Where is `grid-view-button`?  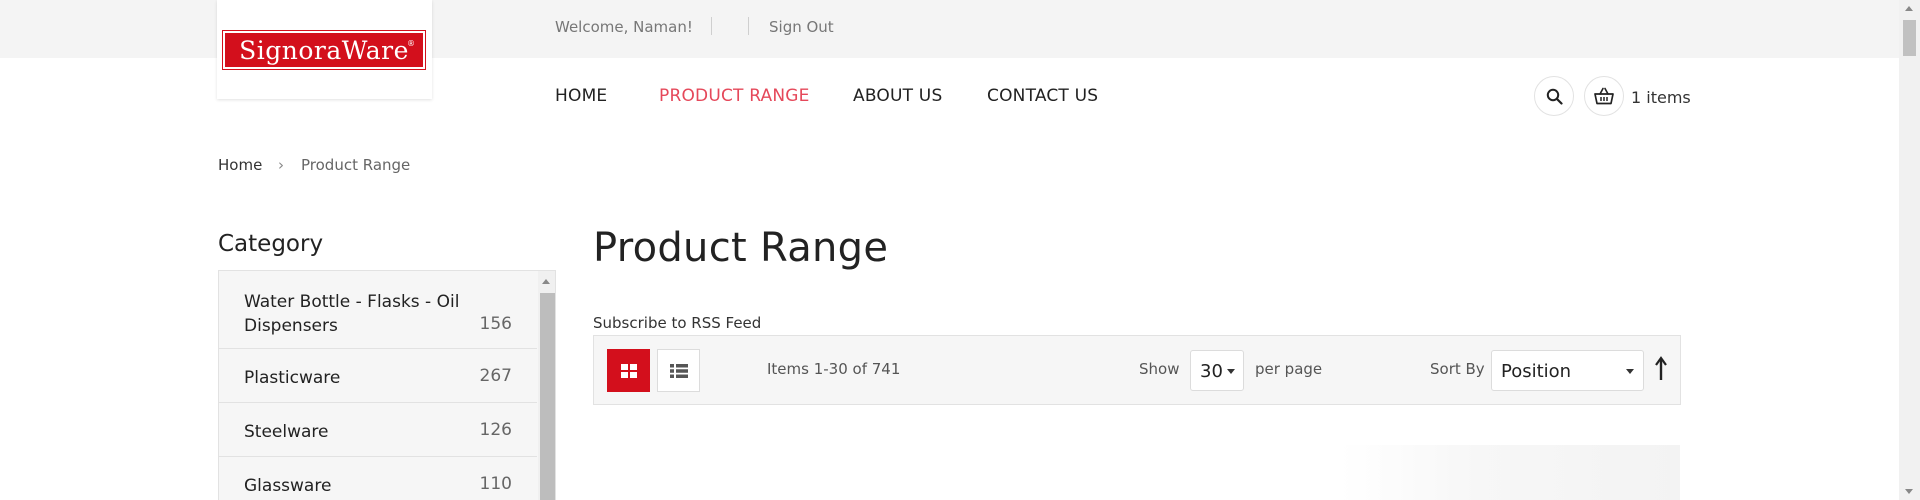
grid-view-button is located at coordinates (628, 370).